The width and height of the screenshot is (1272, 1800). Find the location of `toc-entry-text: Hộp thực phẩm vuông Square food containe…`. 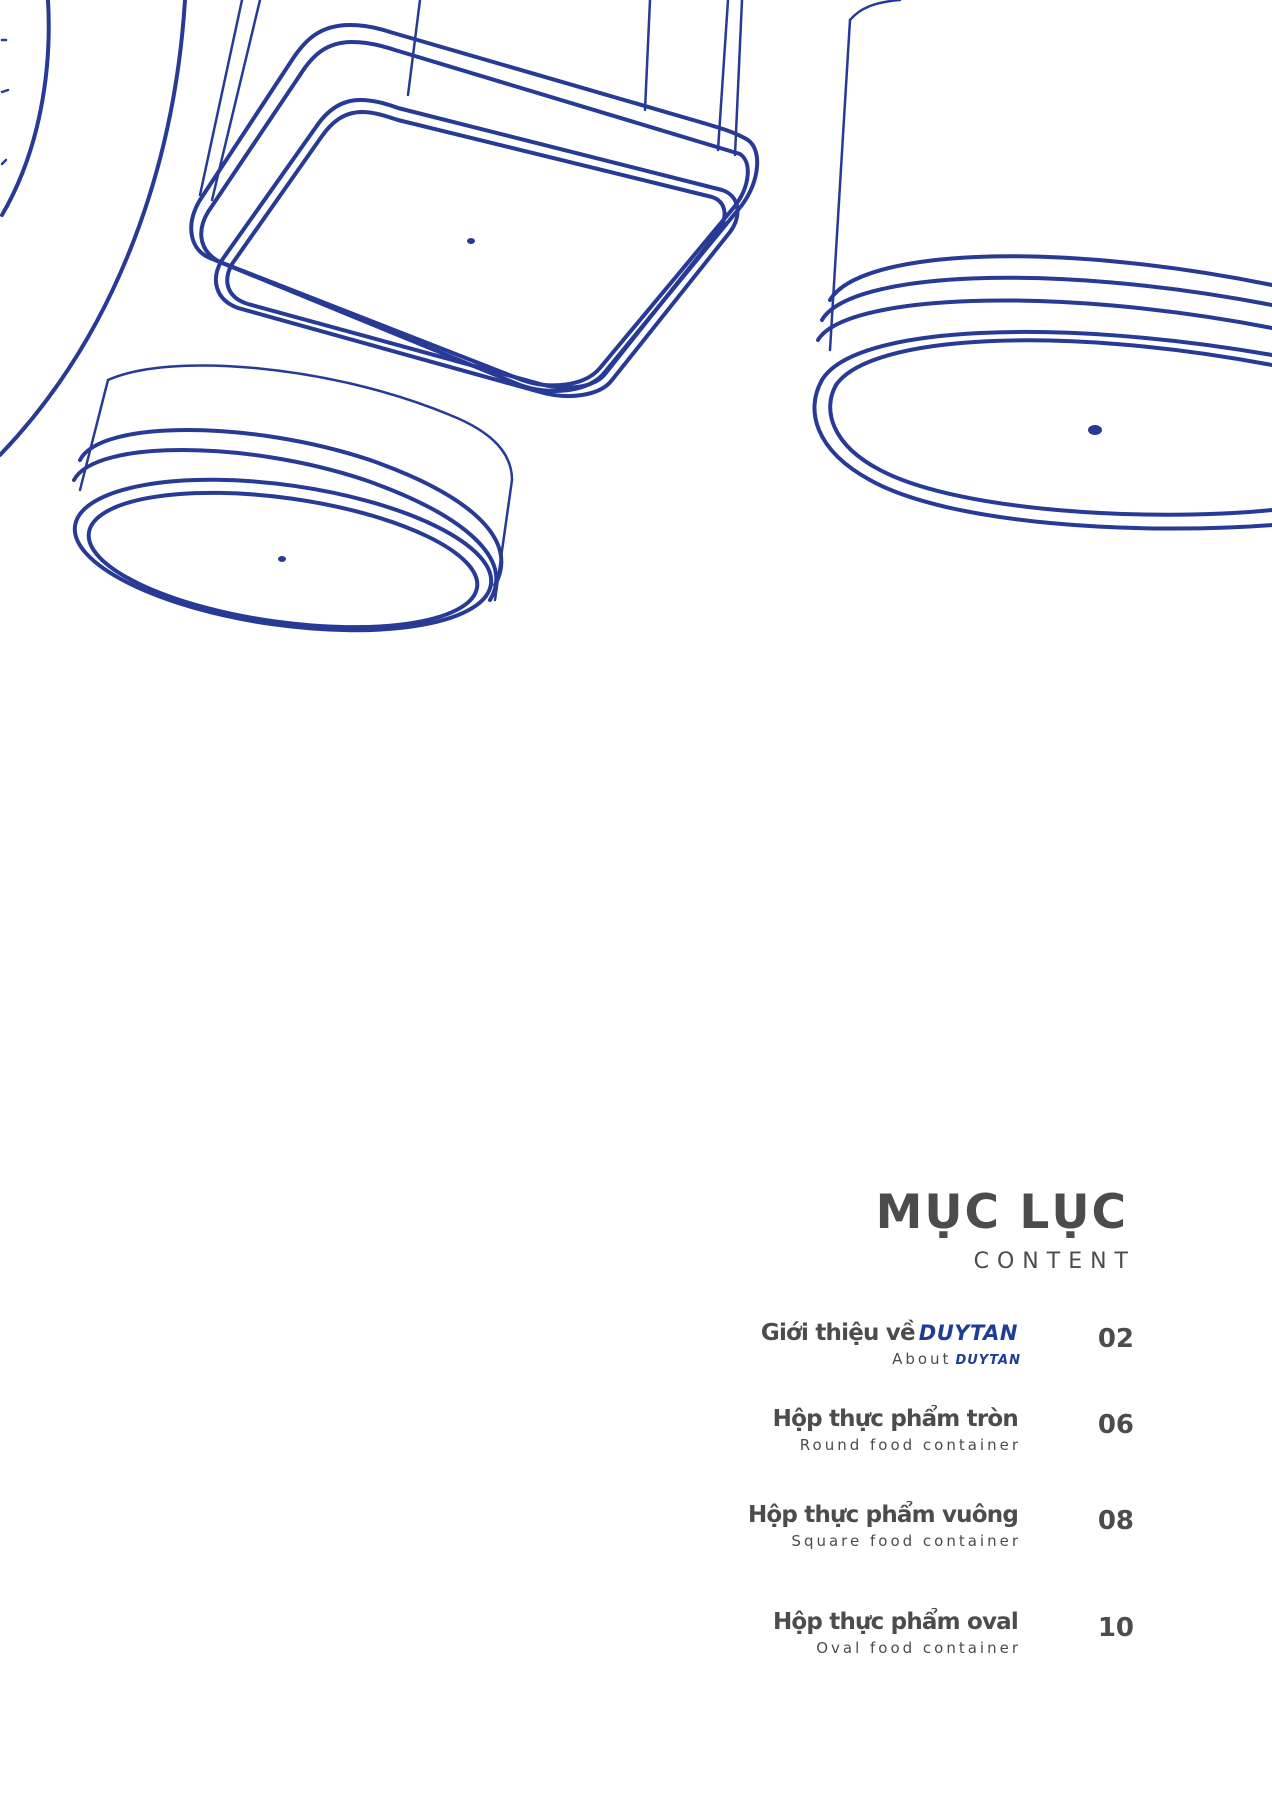

toc-entry-text: Hộp thực phẩm vuông Square food containe… is located at coordinates (884, 1526).